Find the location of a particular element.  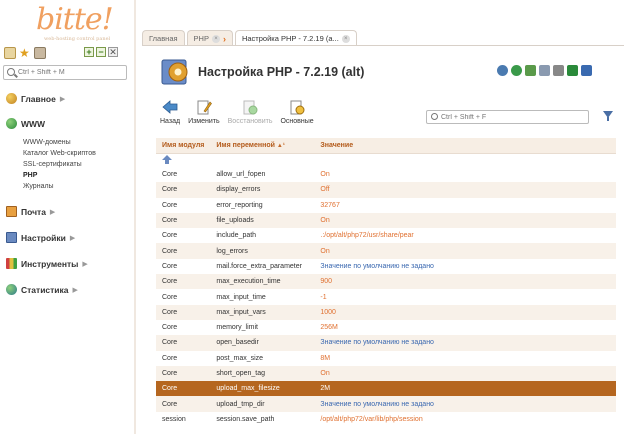

edit-button: Изменить is located at coordinates (204, 112).